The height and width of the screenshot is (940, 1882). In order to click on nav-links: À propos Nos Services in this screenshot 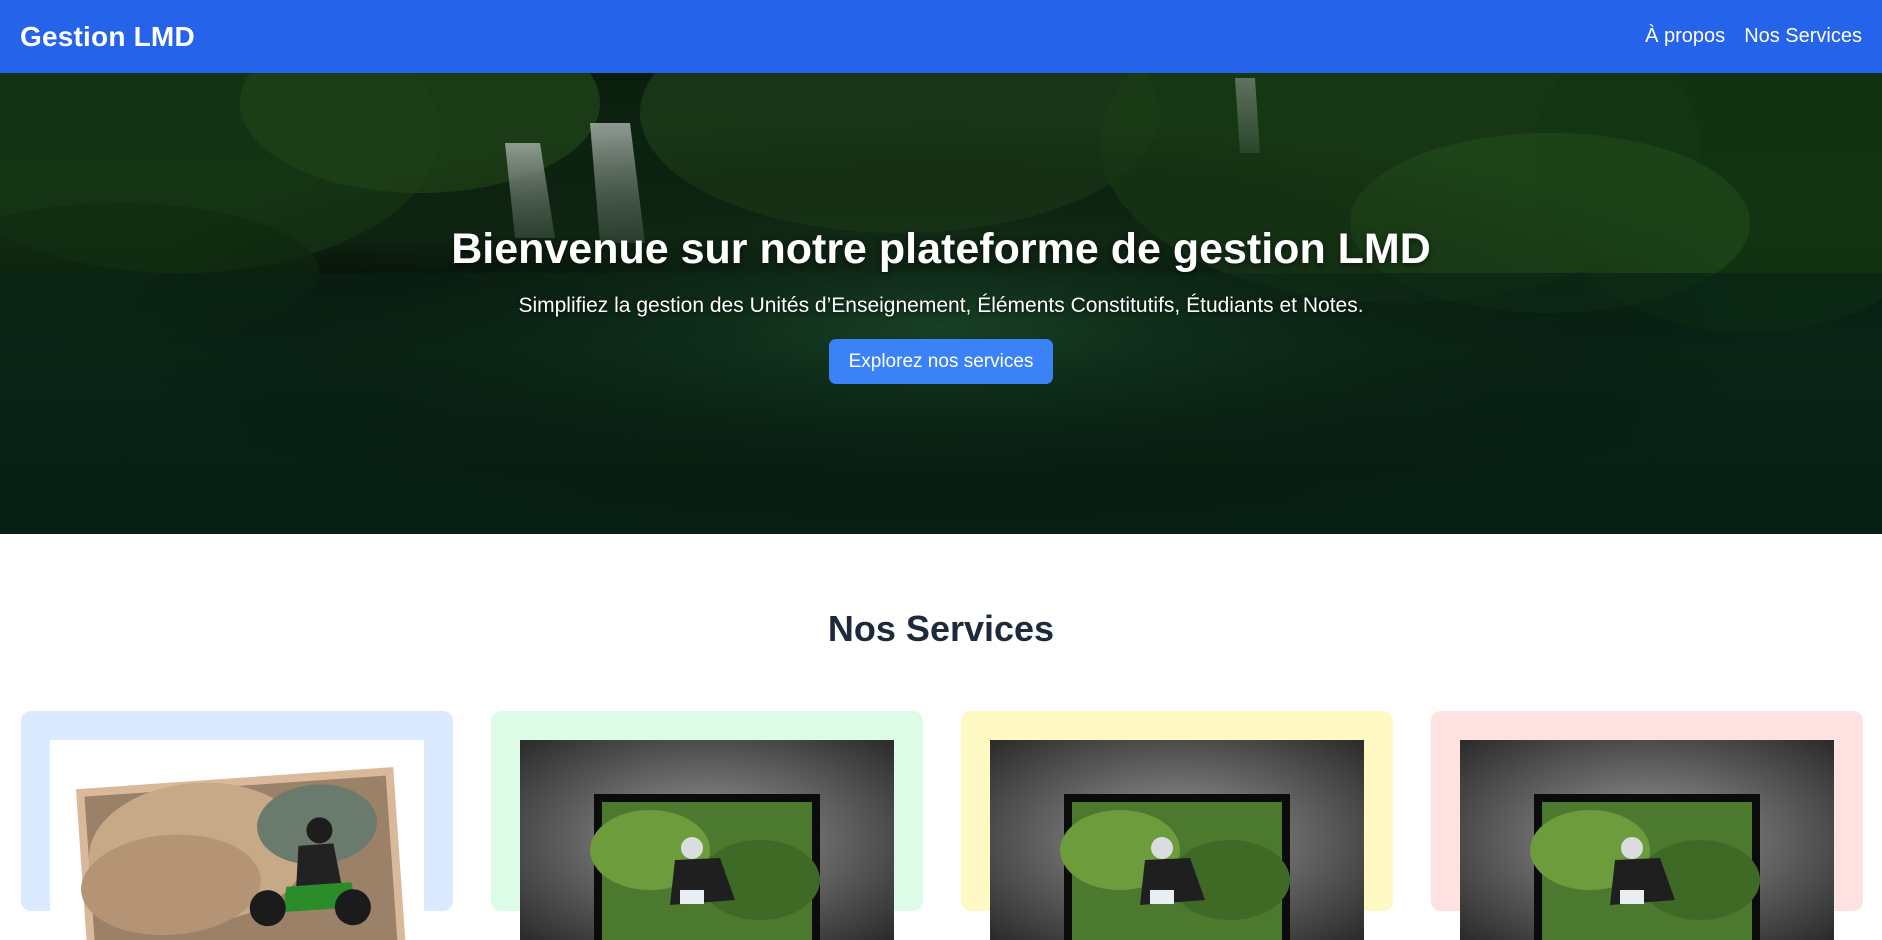, I will do `click(1753, 36)`.